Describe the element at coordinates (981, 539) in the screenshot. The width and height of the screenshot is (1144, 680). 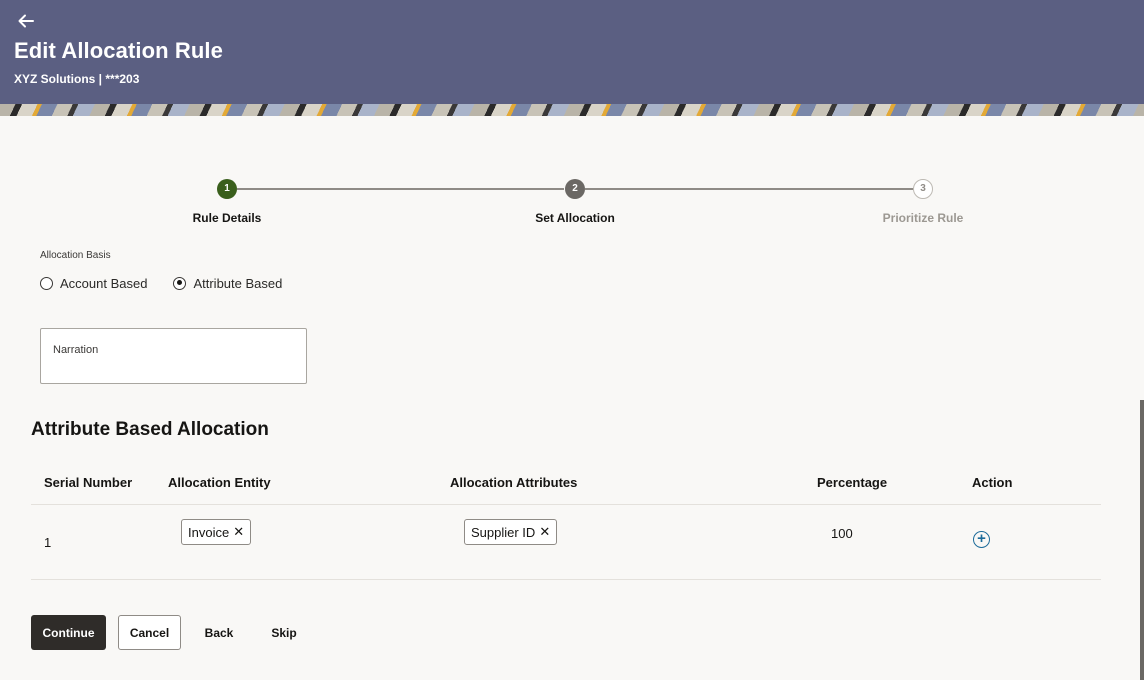
I see `add-circle-icon: +` at that location.